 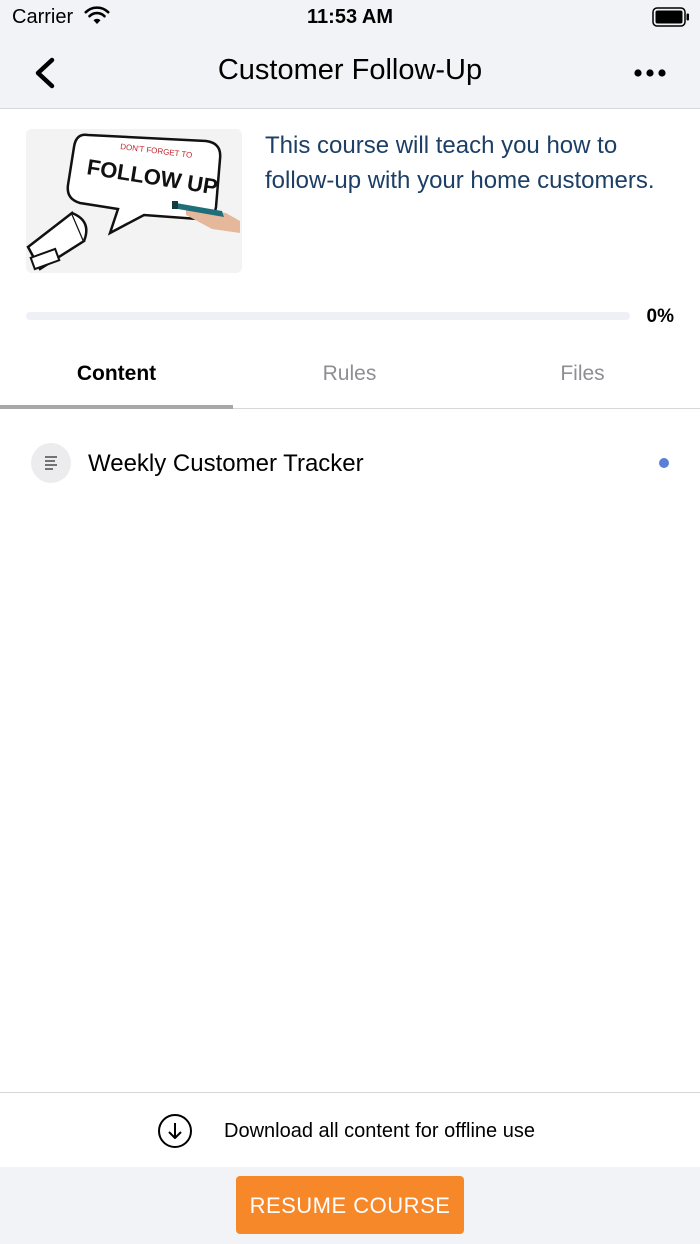 What do you see at coordinates (51, 463) in the screenshot?
I see `document-lines-icon` at bounding box center [51, 463].